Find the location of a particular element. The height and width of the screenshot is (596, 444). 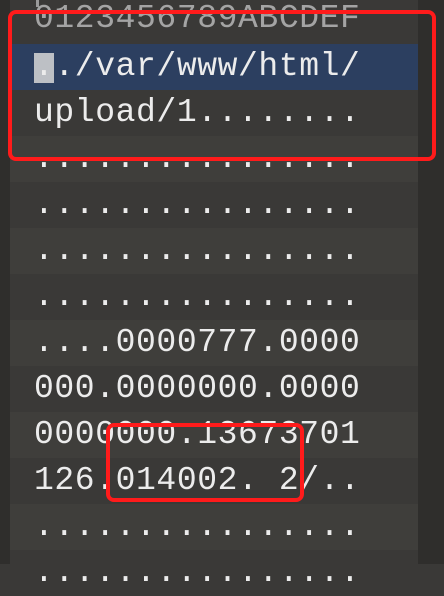

text-row: 0000000.13673701 is located at coordinates (214, 435).